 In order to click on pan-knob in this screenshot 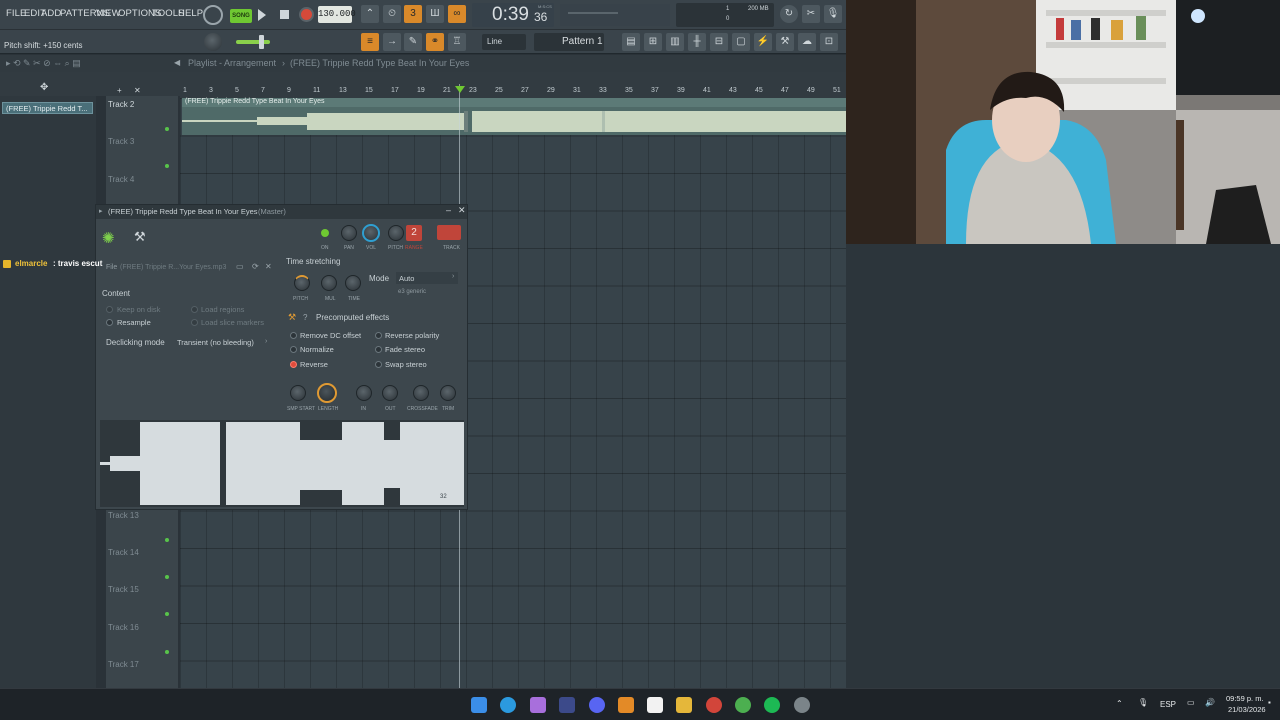, I will do `click(349, 233)`.